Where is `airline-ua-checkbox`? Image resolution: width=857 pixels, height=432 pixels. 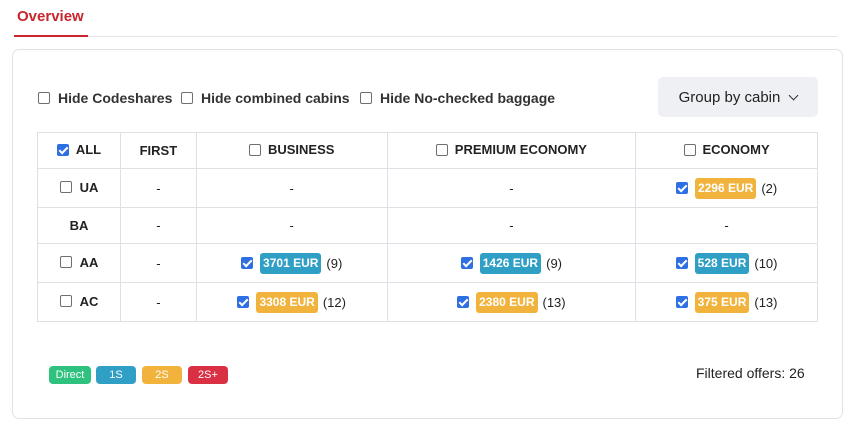
airline-ua-checkbox is located at coordinates (65, 187).